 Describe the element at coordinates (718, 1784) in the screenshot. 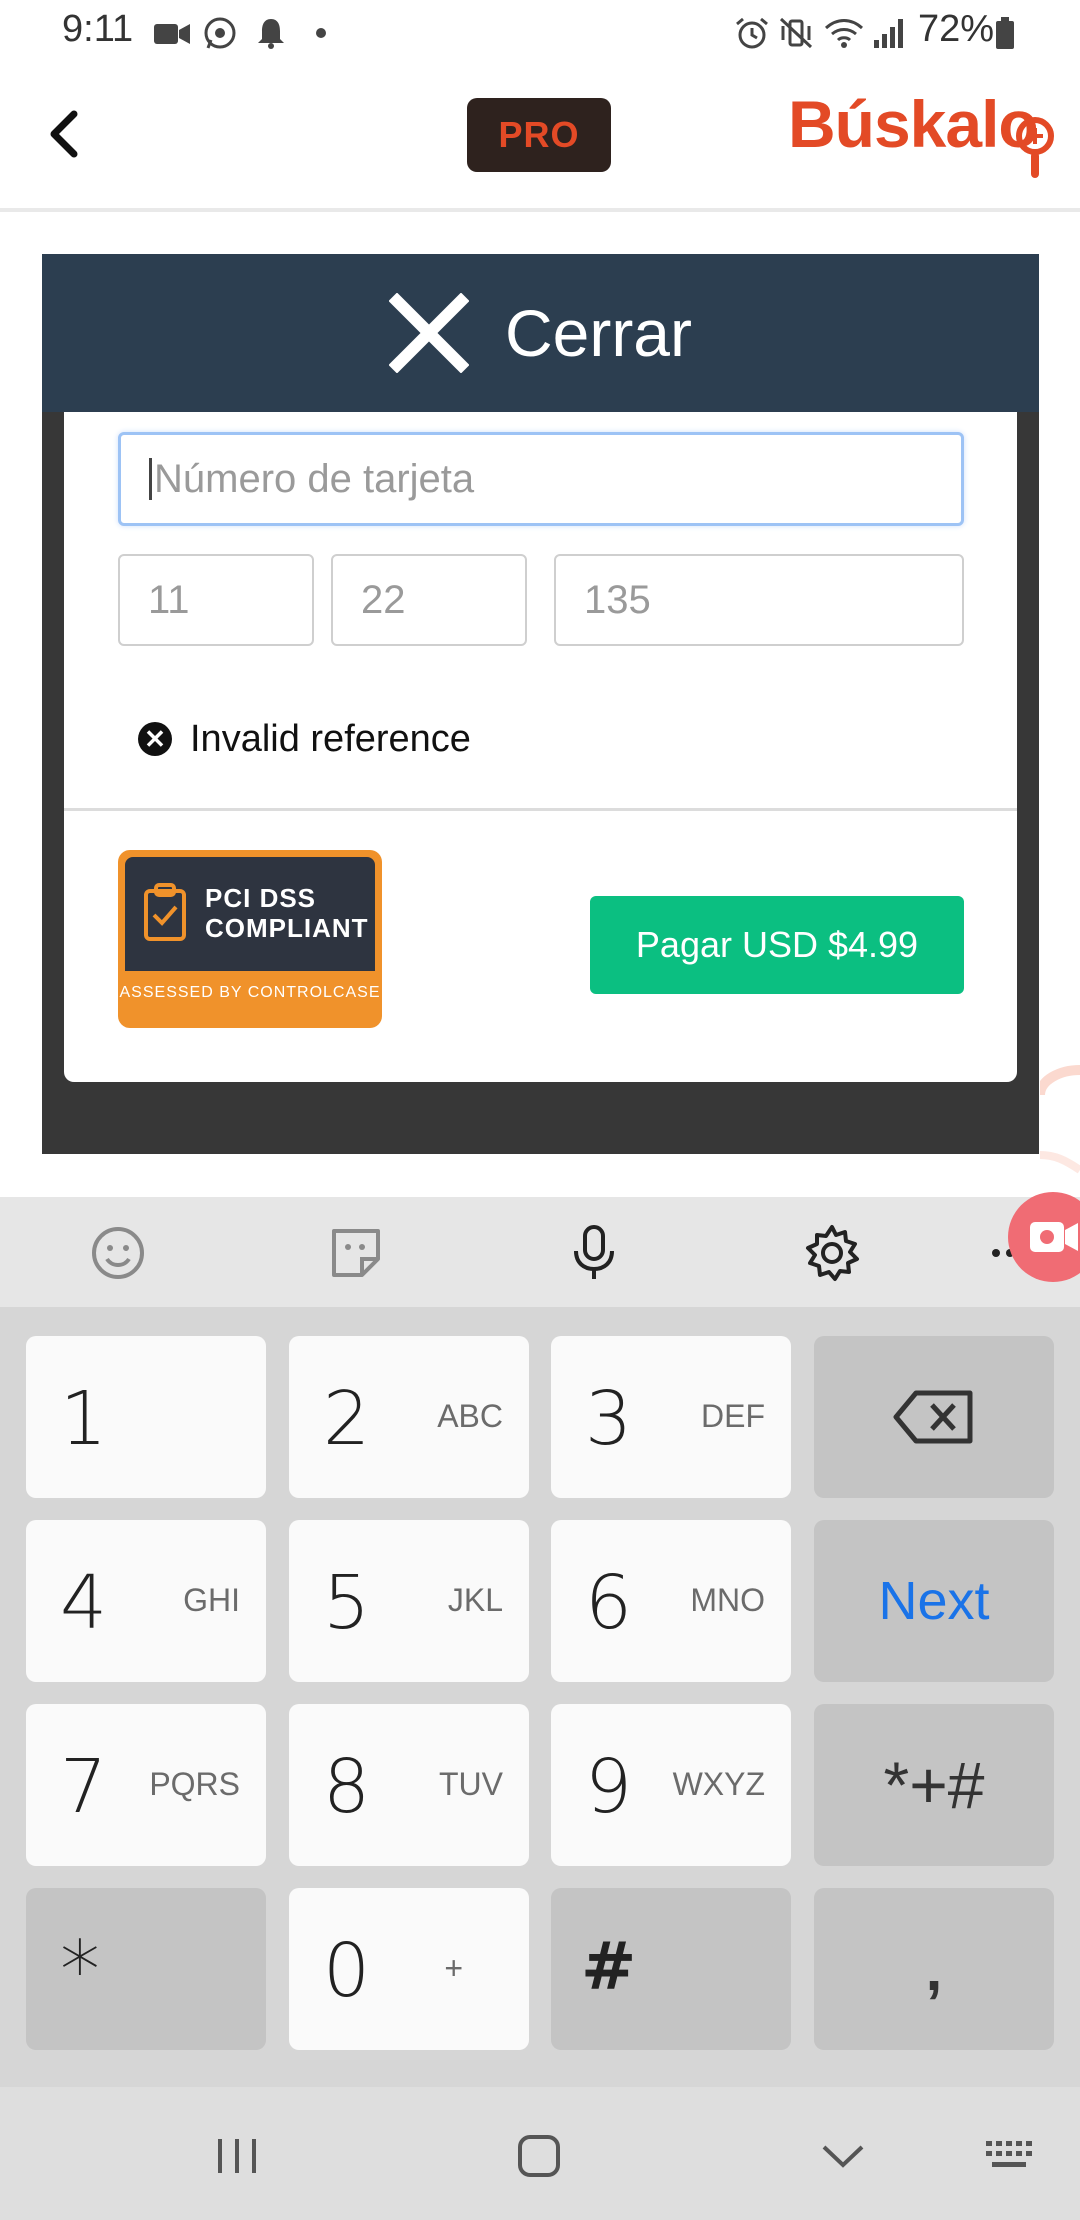

I see `key-9-letters: WXYZ` at that location.